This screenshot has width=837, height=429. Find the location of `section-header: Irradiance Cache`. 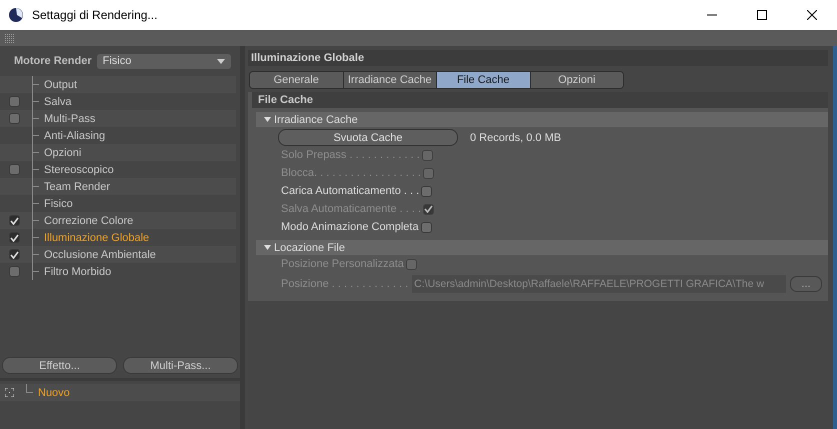

section-header: Irradiance Cache is located at coordinates (542, 119).